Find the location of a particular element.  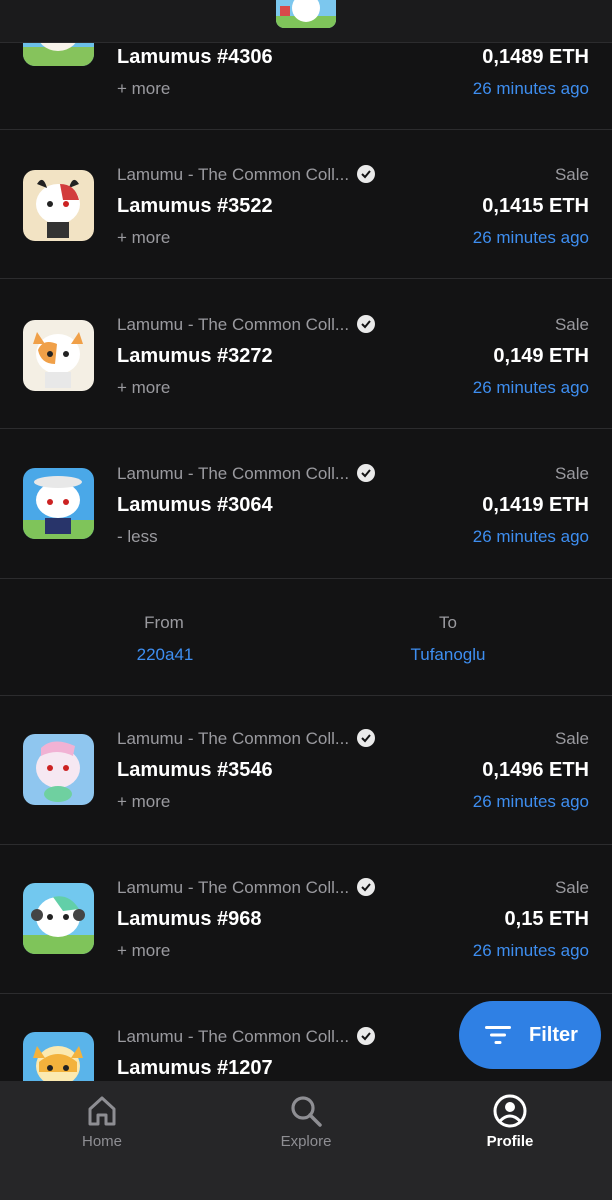

to-address: Tufanoglu is located at coordinates (448, 655).